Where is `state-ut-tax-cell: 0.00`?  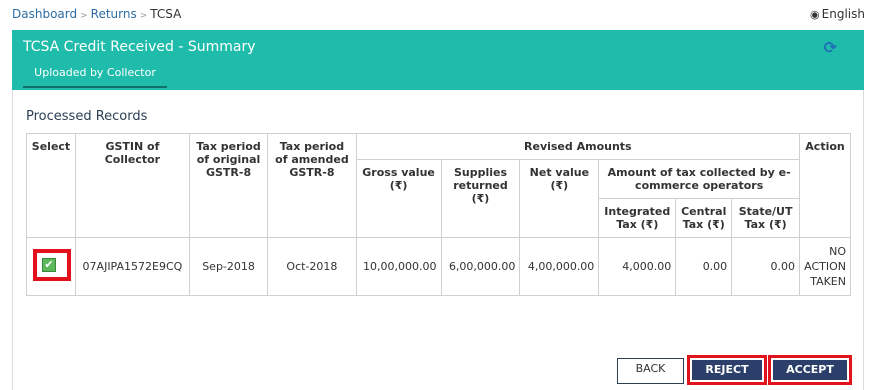 state-ut-tax-cell: 0.00 is located at coordinates (766, 266).